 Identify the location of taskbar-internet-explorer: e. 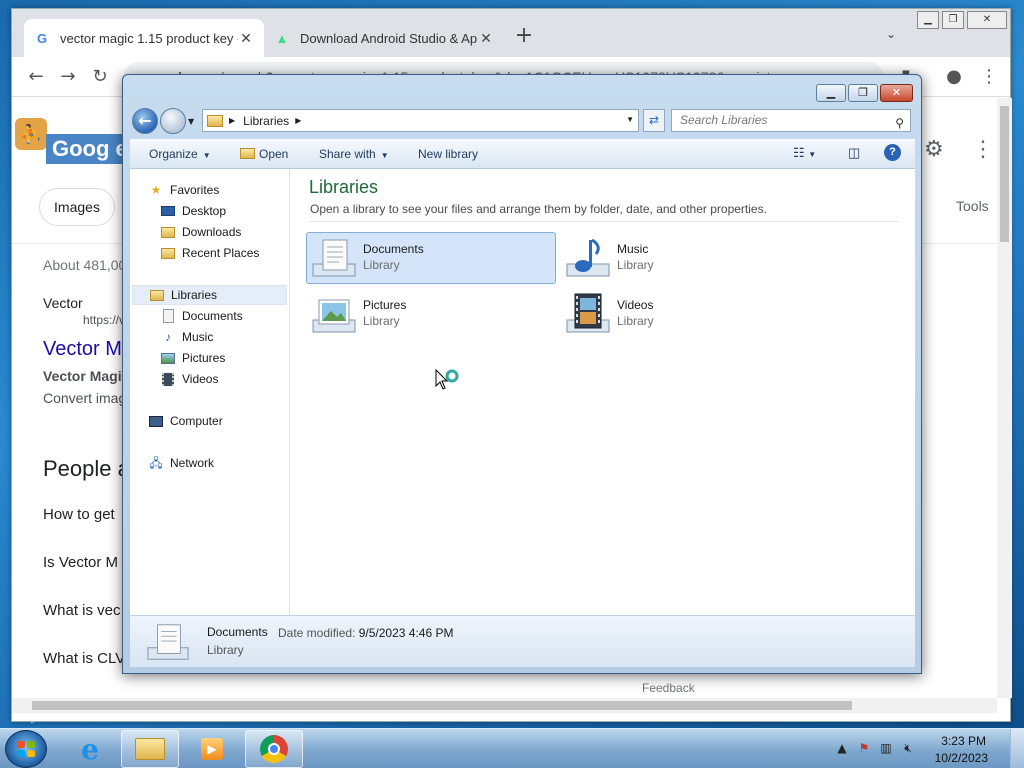
(90, 749).